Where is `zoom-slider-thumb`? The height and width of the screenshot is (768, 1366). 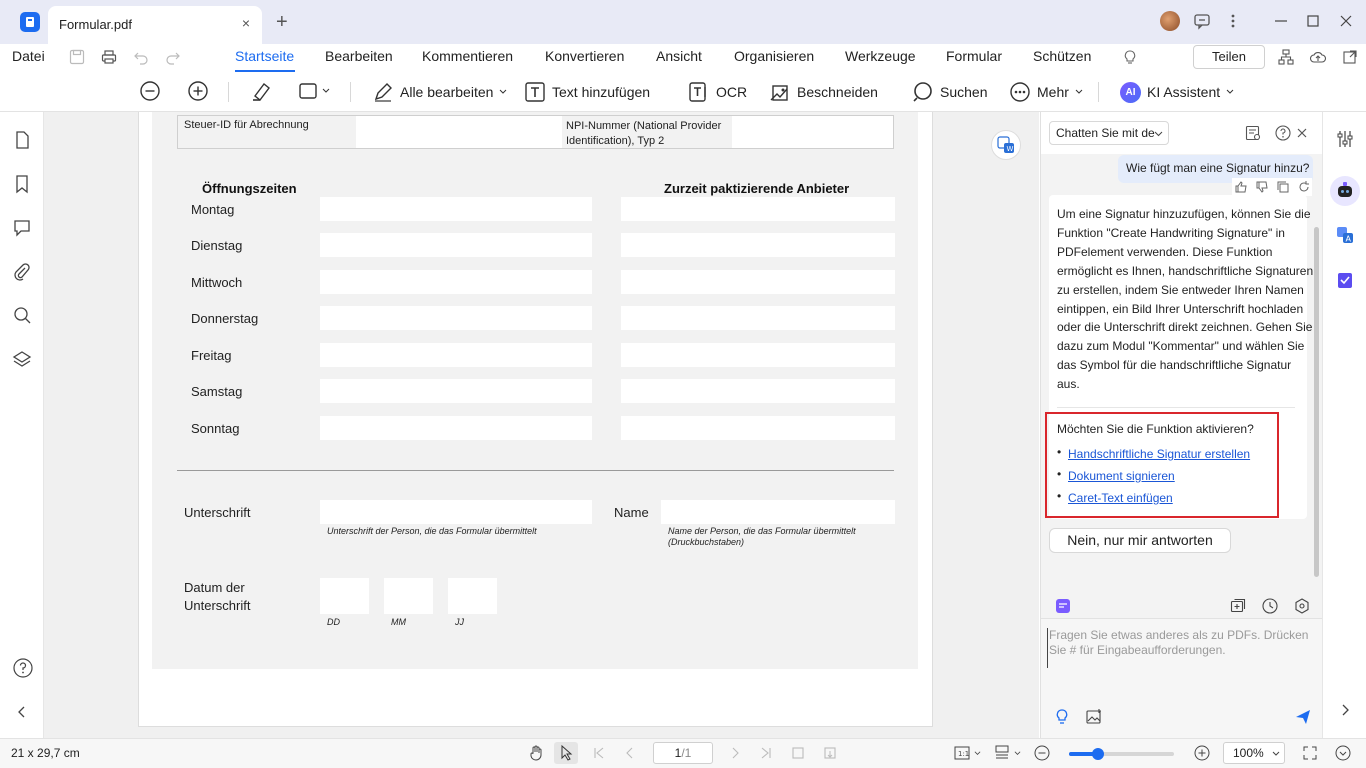
zoom-slider-thumb is located at coordinates (1098, 754).